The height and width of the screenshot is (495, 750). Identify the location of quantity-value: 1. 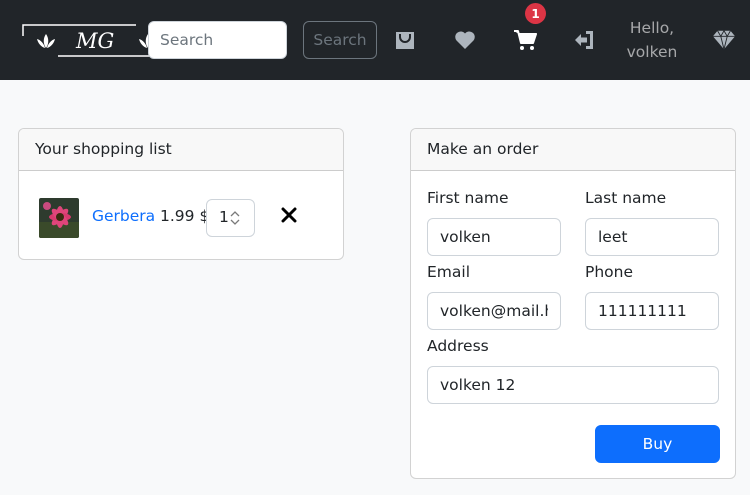
(224, 217).